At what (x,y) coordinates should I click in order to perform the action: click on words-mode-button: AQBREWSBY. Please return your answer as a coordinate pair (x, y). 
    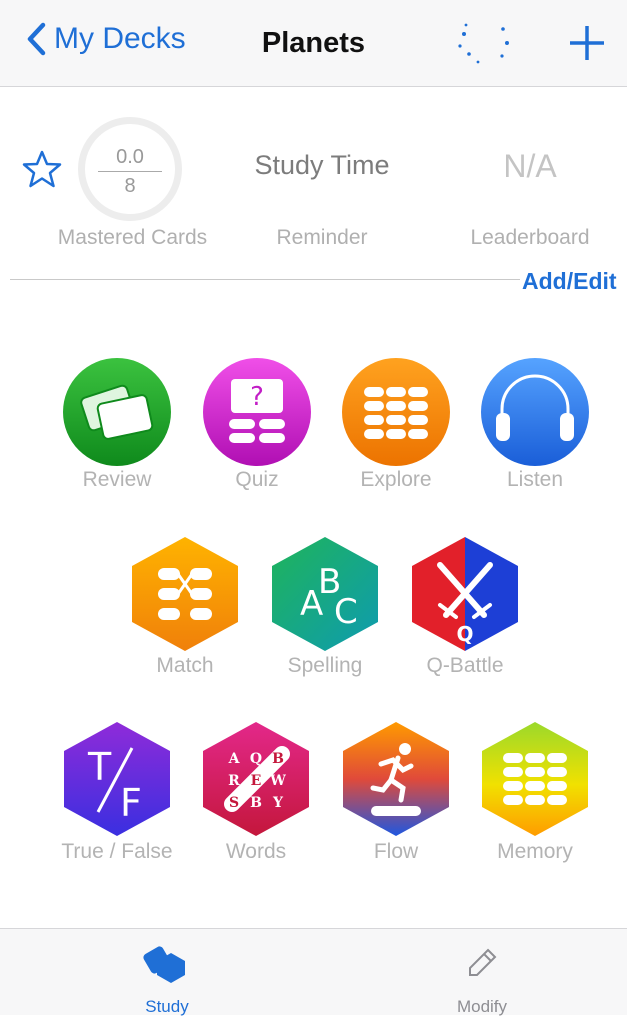
    Looking at the image, I should click on (256, 781).